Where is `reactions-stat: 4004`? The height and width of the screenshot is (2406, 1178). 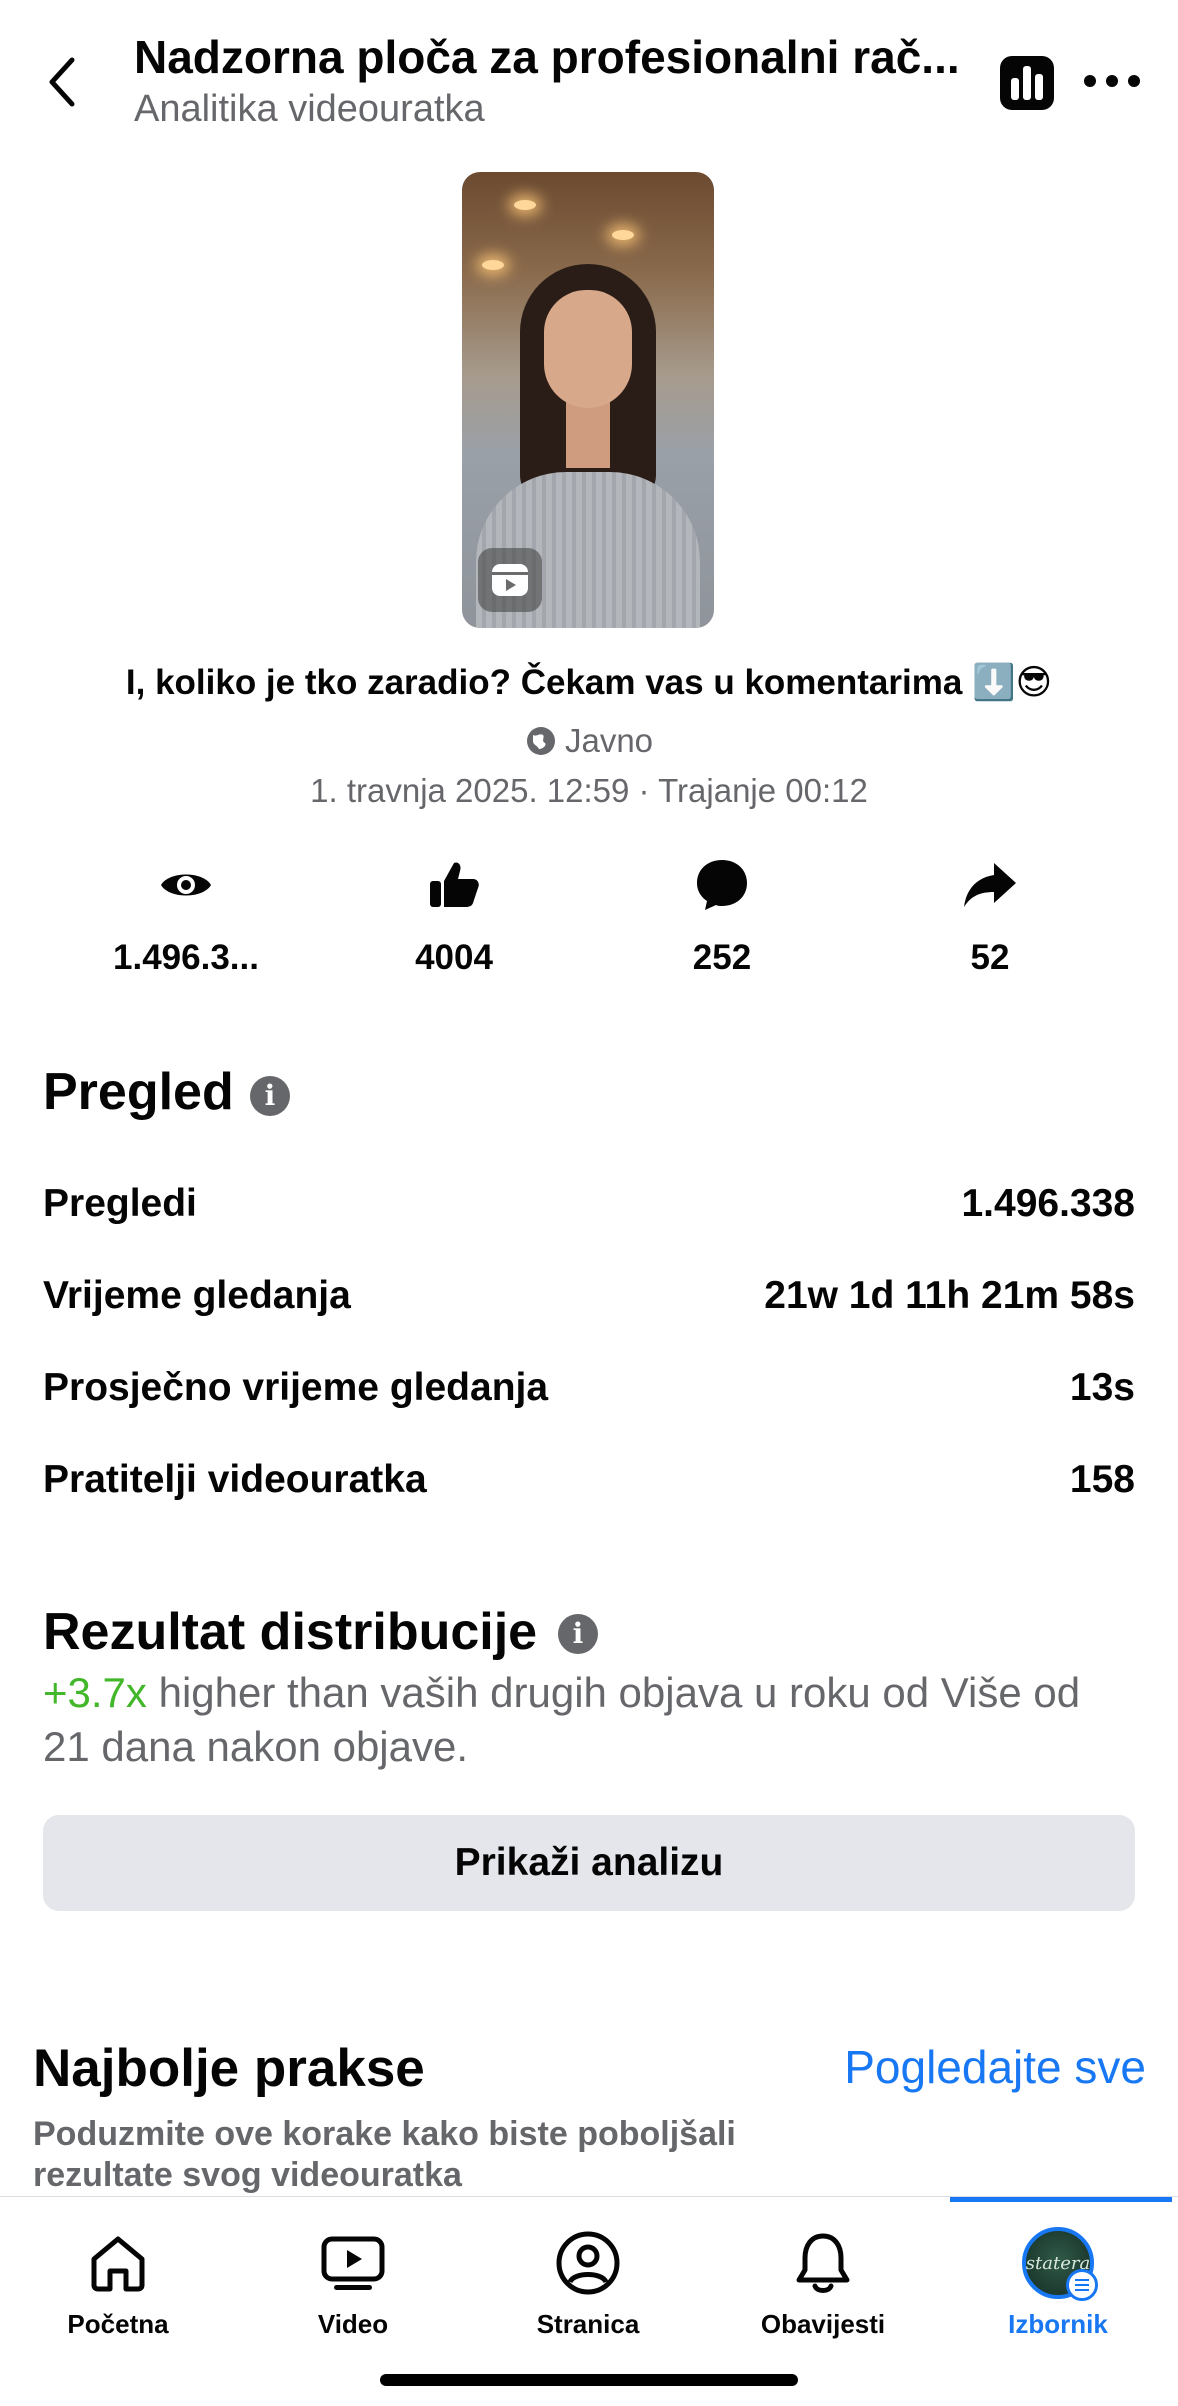
reactions-stat: 4004 is located at coordinates (454, 914).